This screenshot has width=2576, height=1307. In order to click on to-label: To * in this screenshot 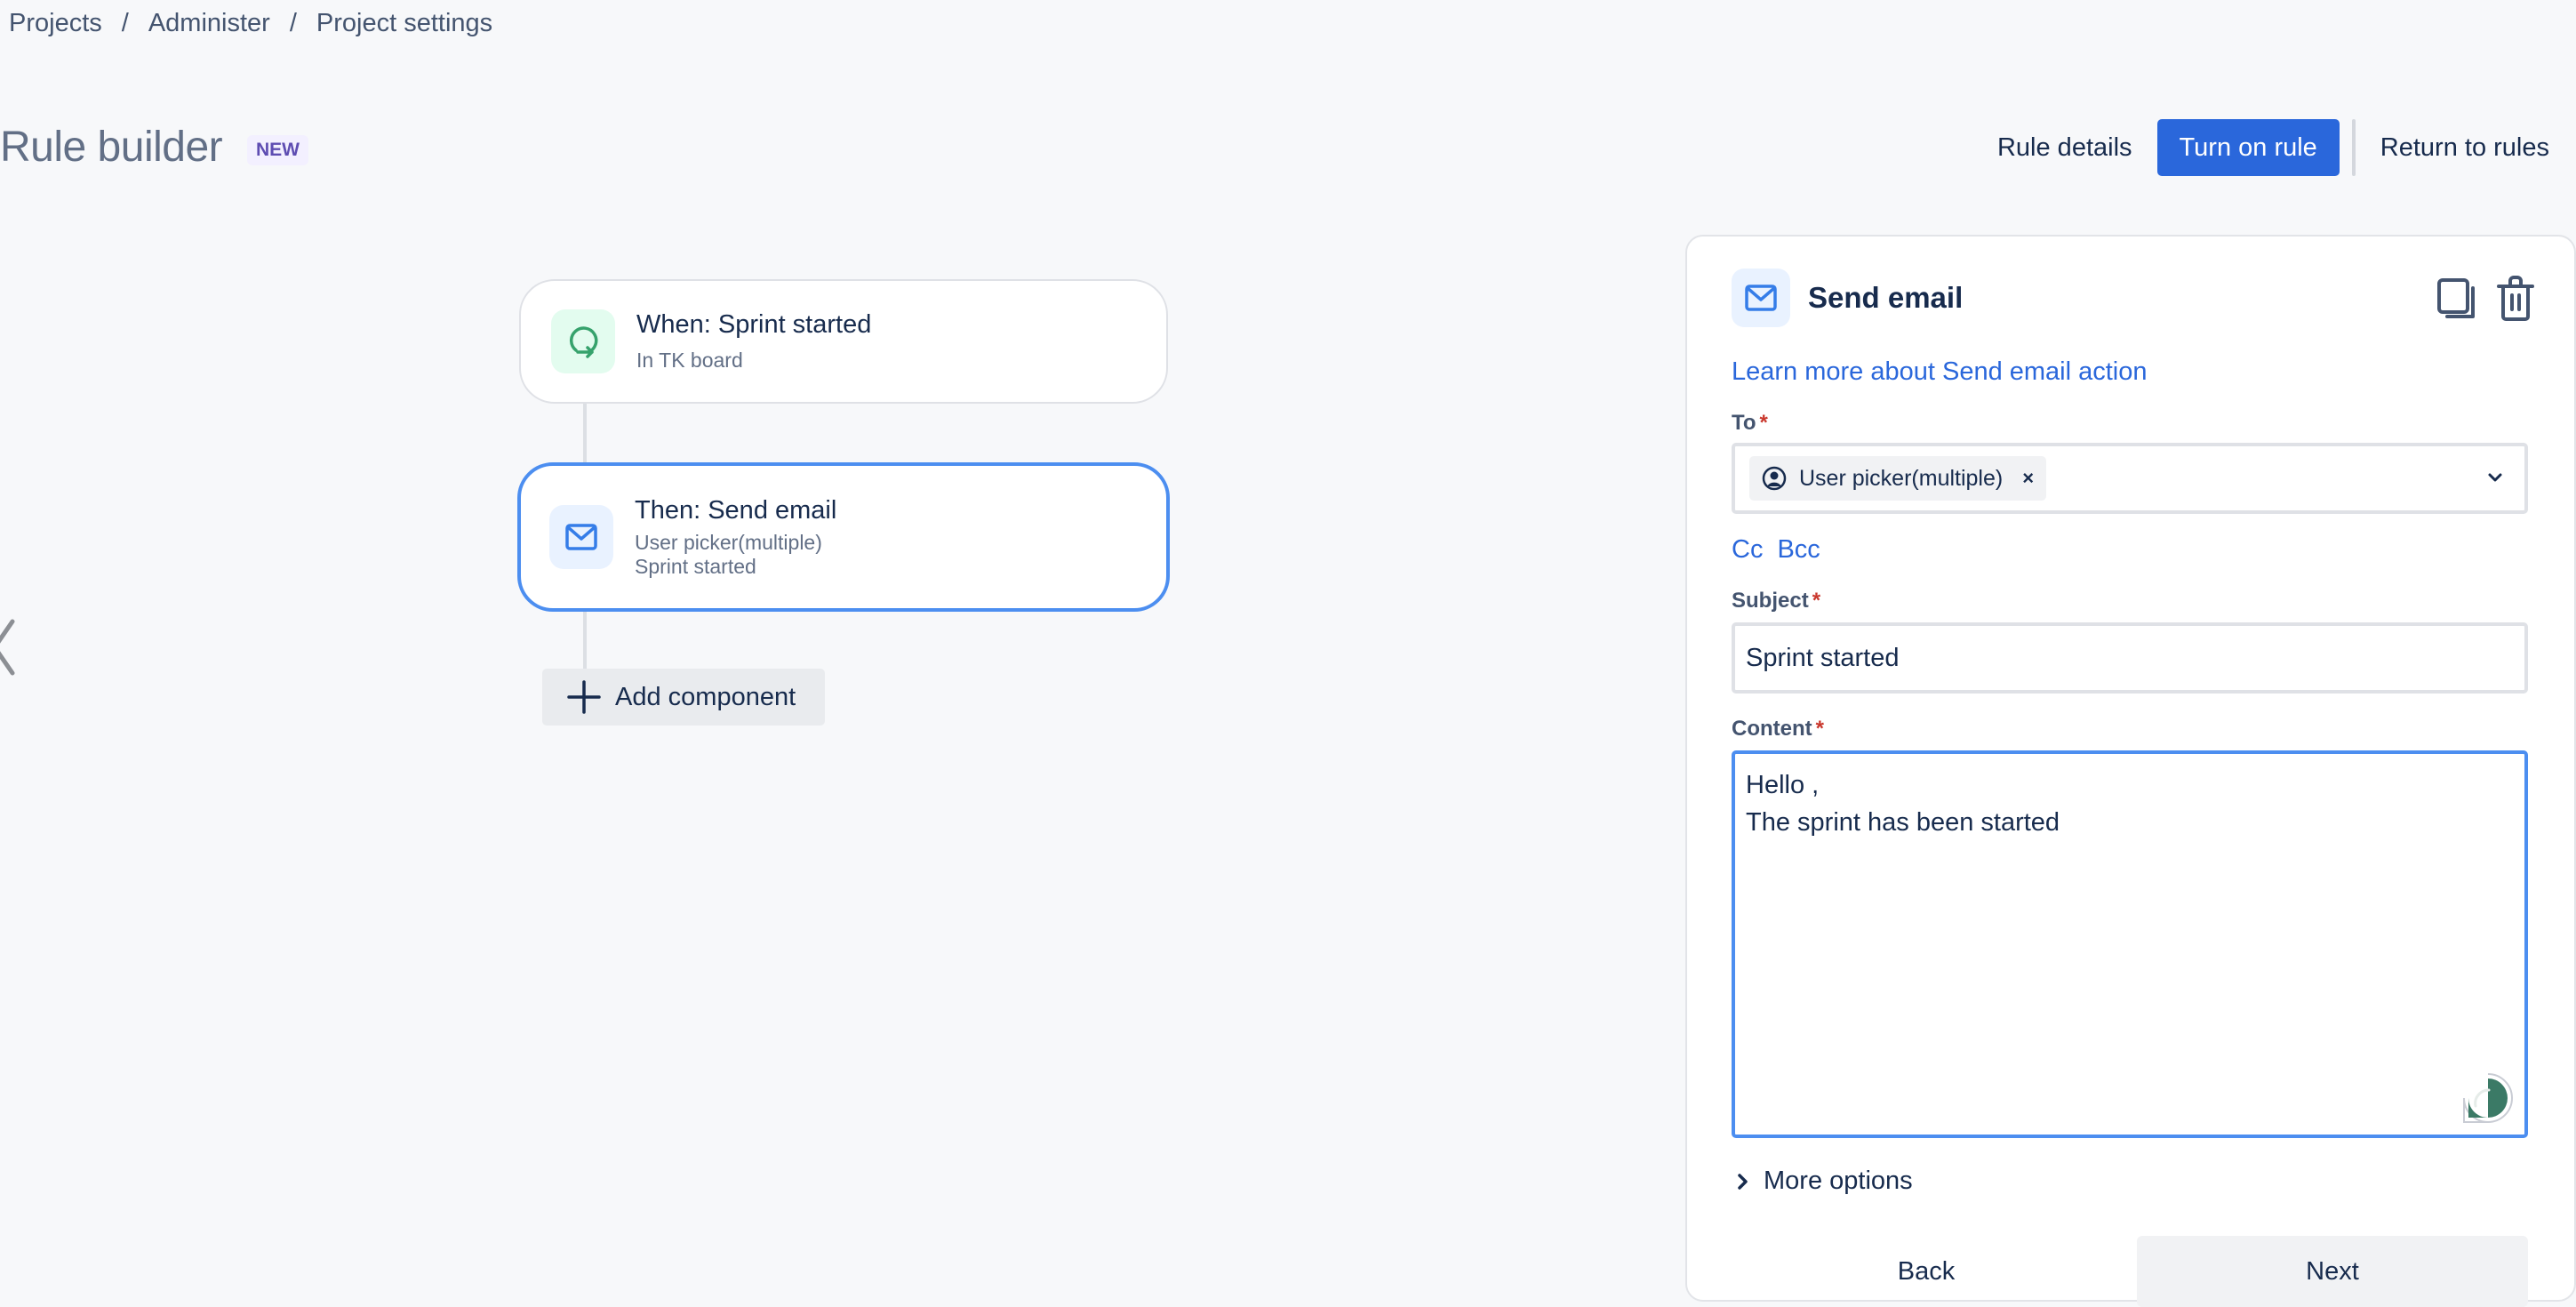, I will do `click(1750, 423)`.